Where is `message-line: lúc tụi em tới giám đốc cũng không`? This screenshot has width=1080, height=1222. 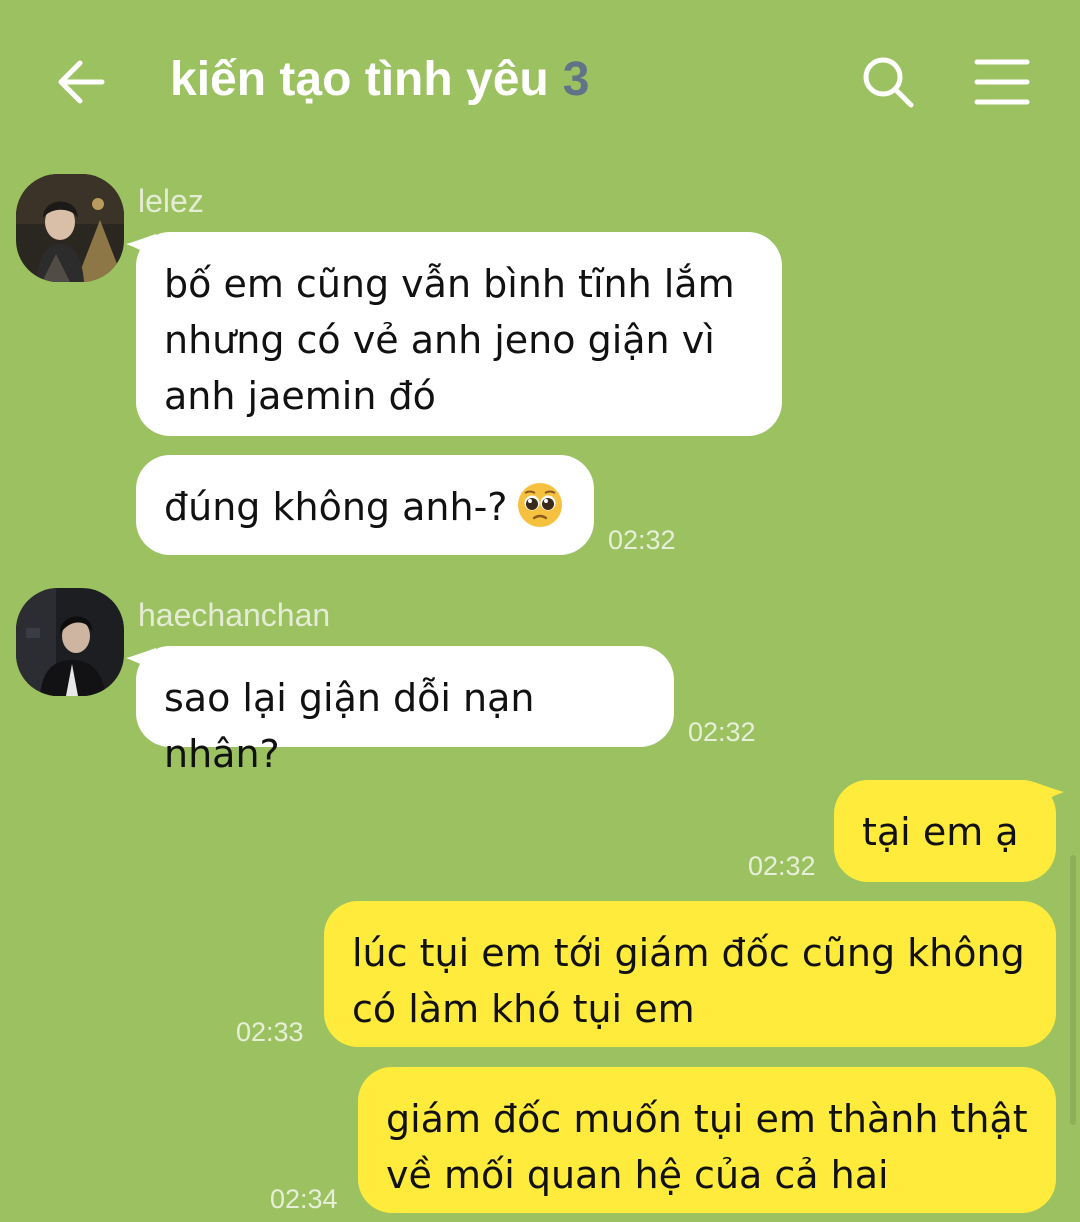 message-line: lúc tụi em tới giám đốc cũng không is located at coordinates (688, 953).